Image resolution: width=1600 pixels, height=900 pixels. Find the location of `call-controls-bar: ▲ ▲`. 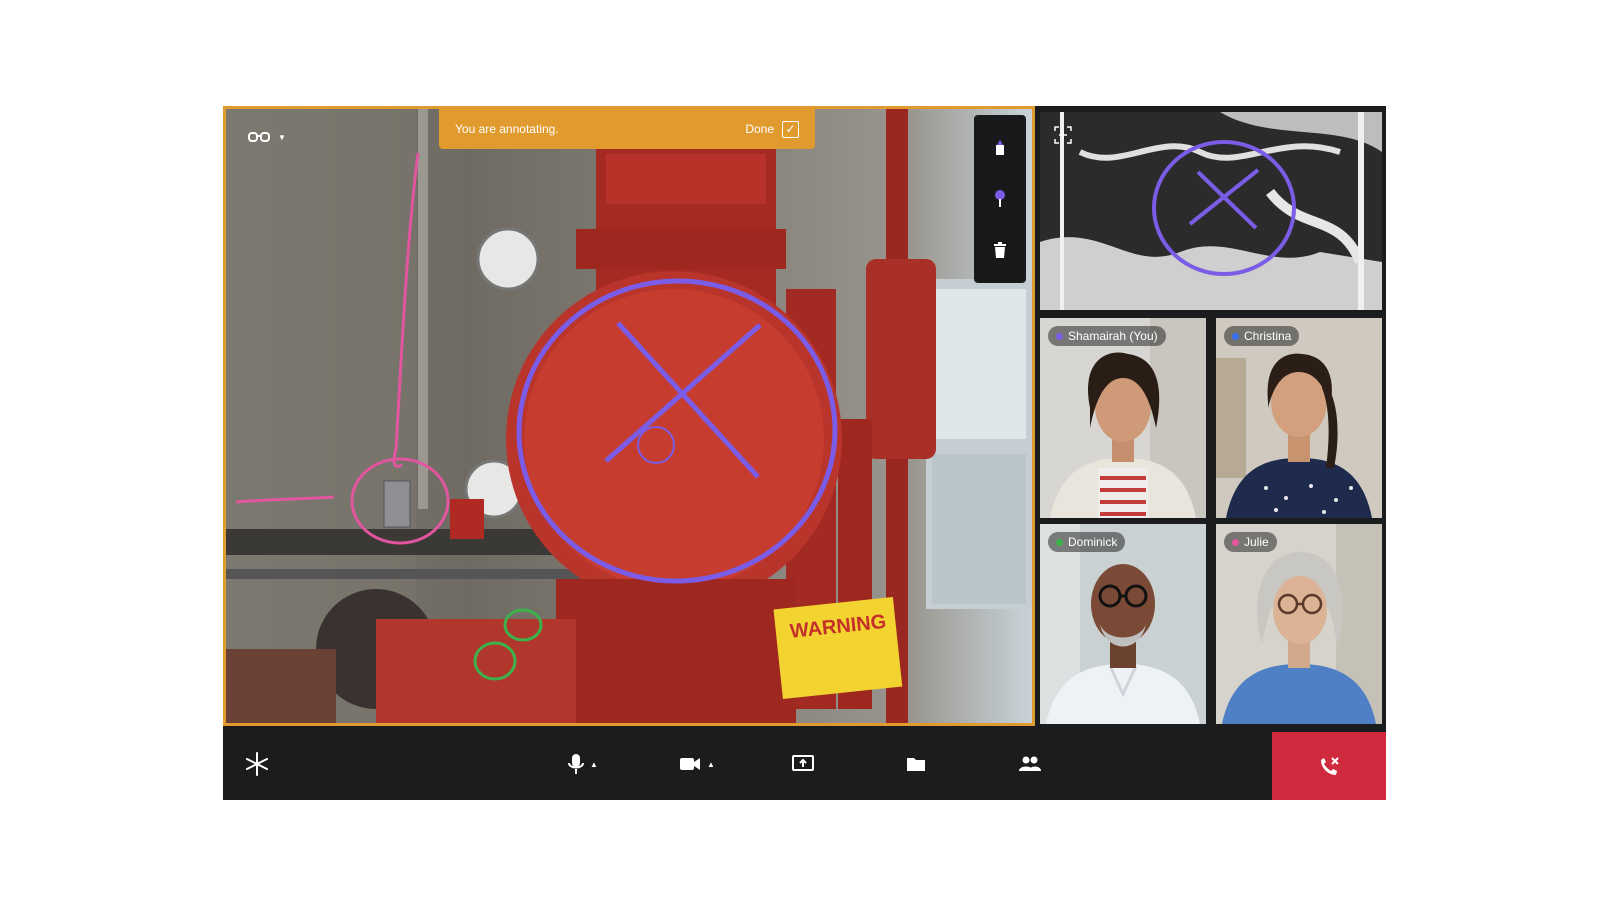

call-controls-bar: ▲ ▲ is located at coordinates (804, 763).